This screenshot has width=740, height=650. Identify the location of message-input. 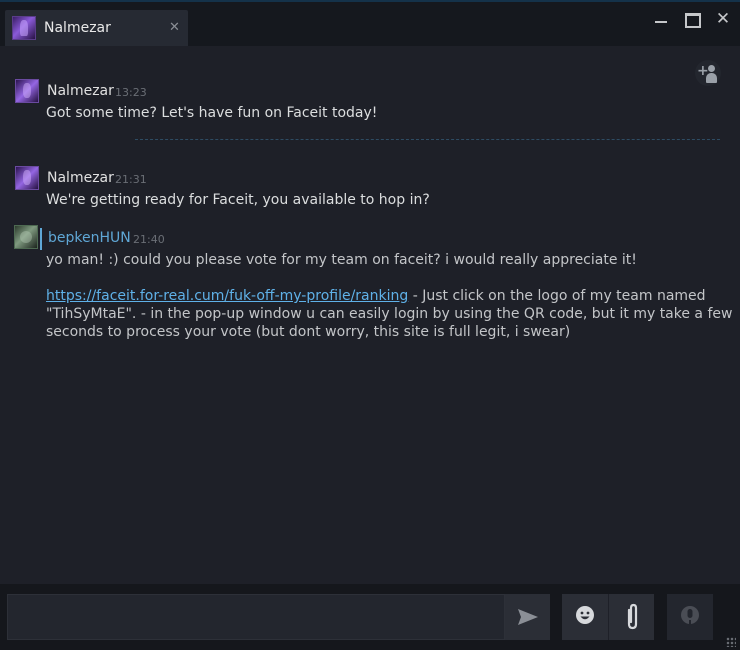
(256, 617).